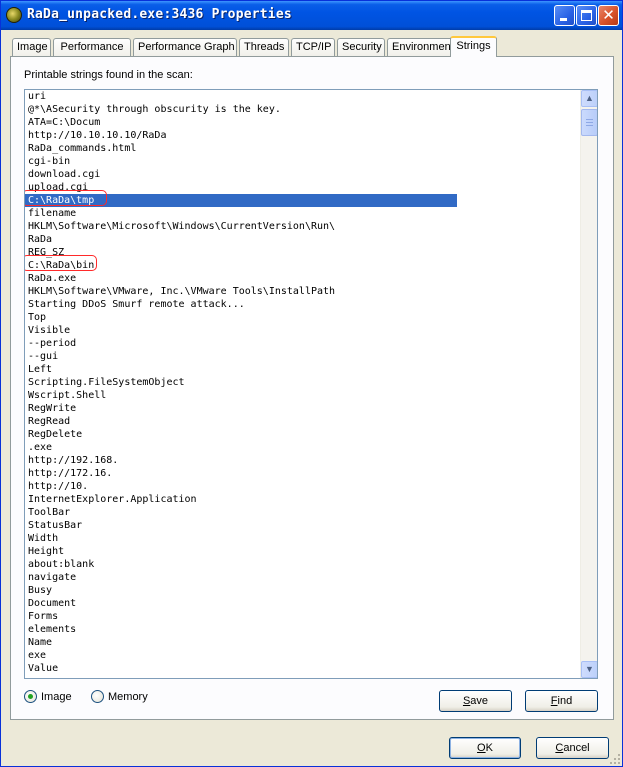 The height and width of the screenshot is (767, 623). What do you see at coordinates (241, 317) in the screenshot?
I see `string-row: Top` at bounding box center [241, 317].